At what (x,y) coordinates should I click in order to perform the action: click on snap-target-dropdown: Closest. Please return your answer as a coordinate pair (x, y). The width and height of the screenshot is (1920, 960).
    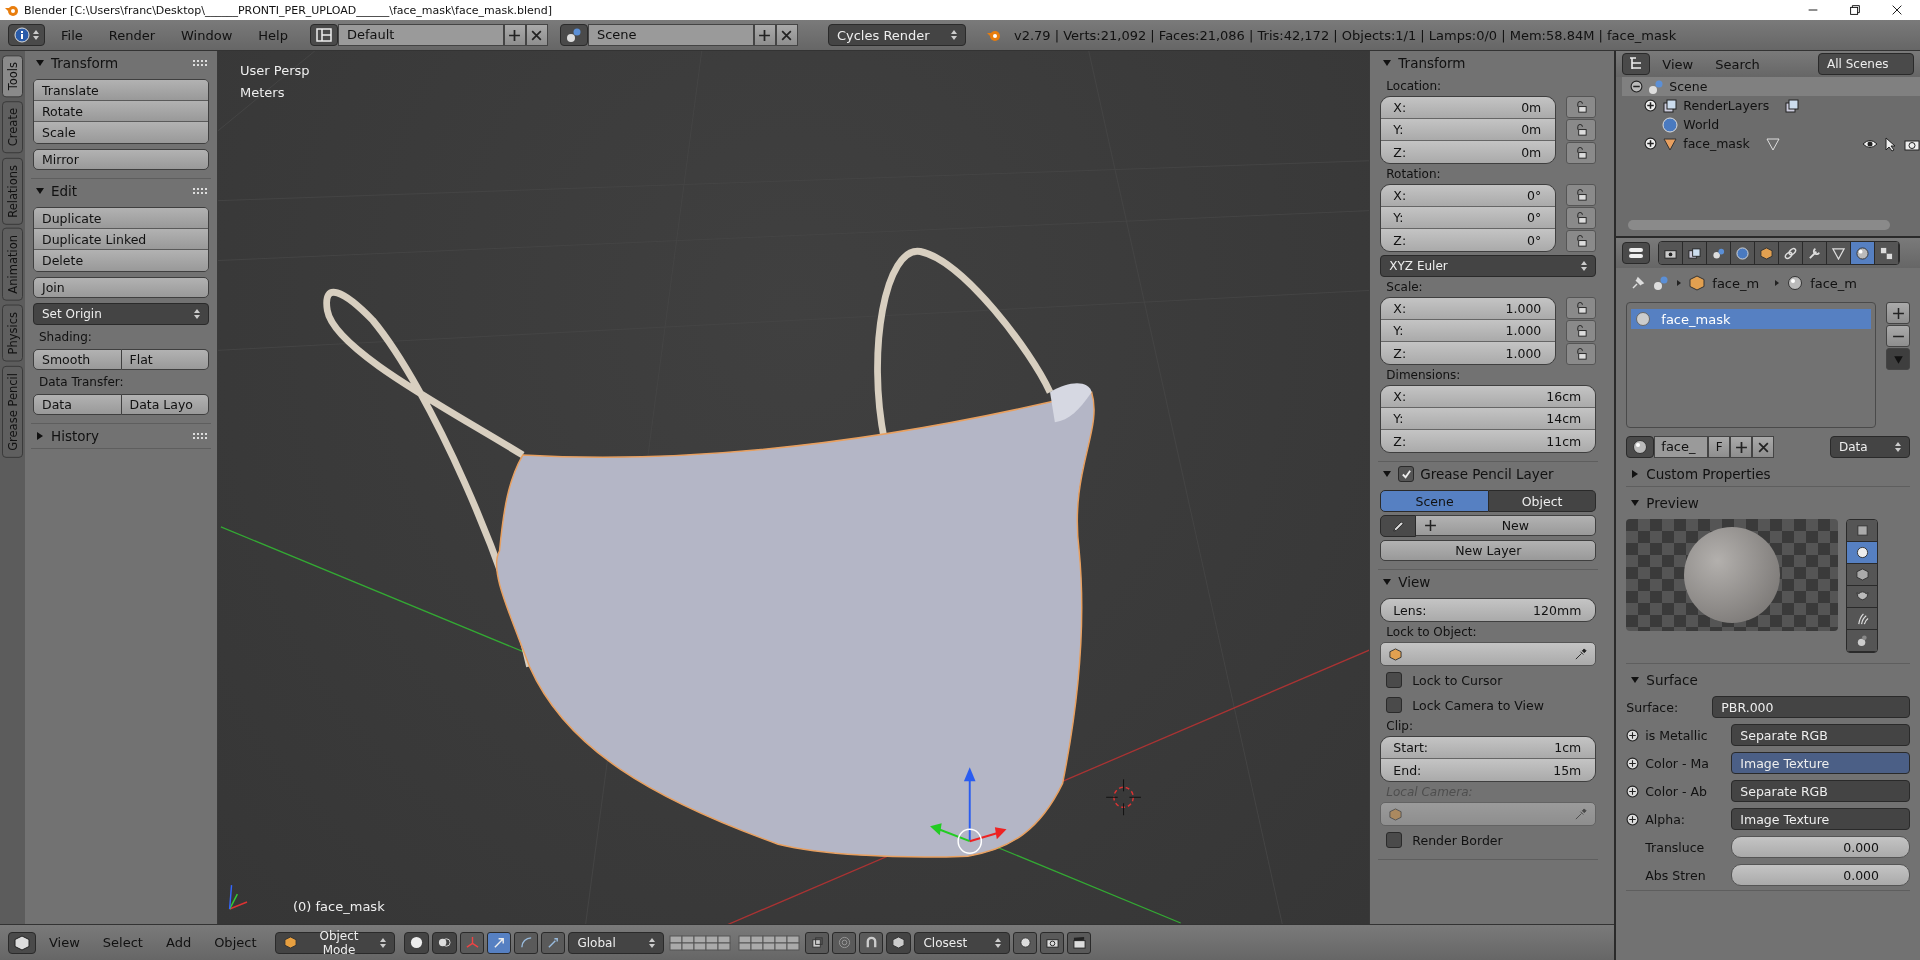
    Looking at the image, I should click on (962, 942).